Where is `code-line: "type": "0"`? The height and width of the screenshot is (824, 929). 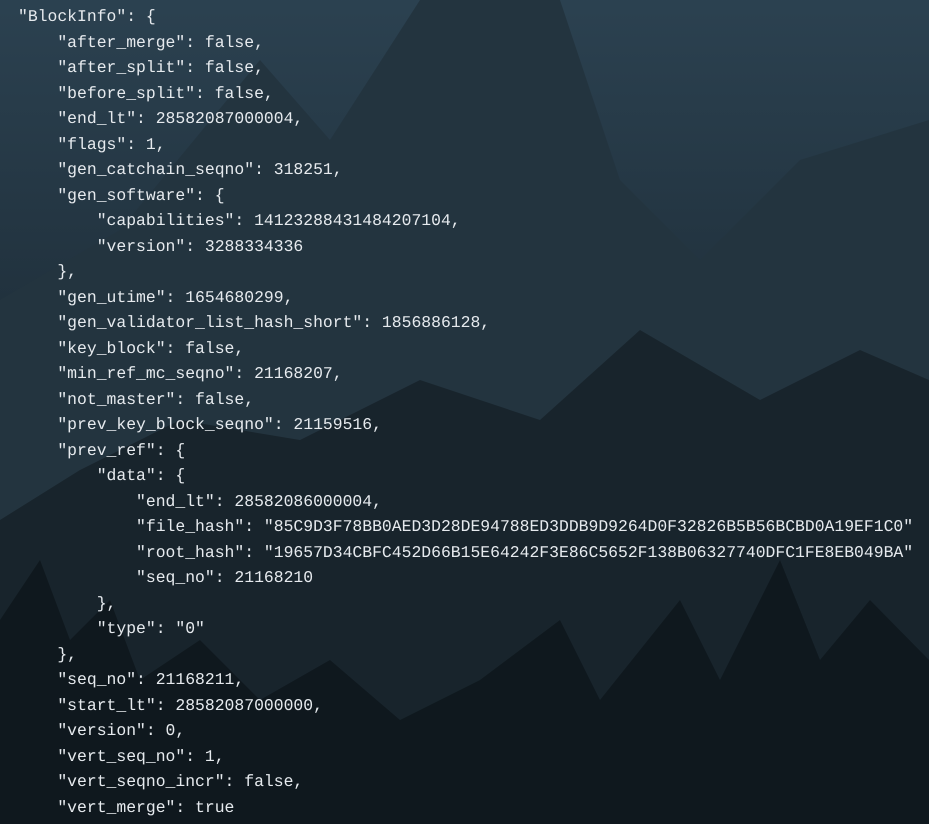 code-line: "type": "0" is located at coordinates (150, 629).